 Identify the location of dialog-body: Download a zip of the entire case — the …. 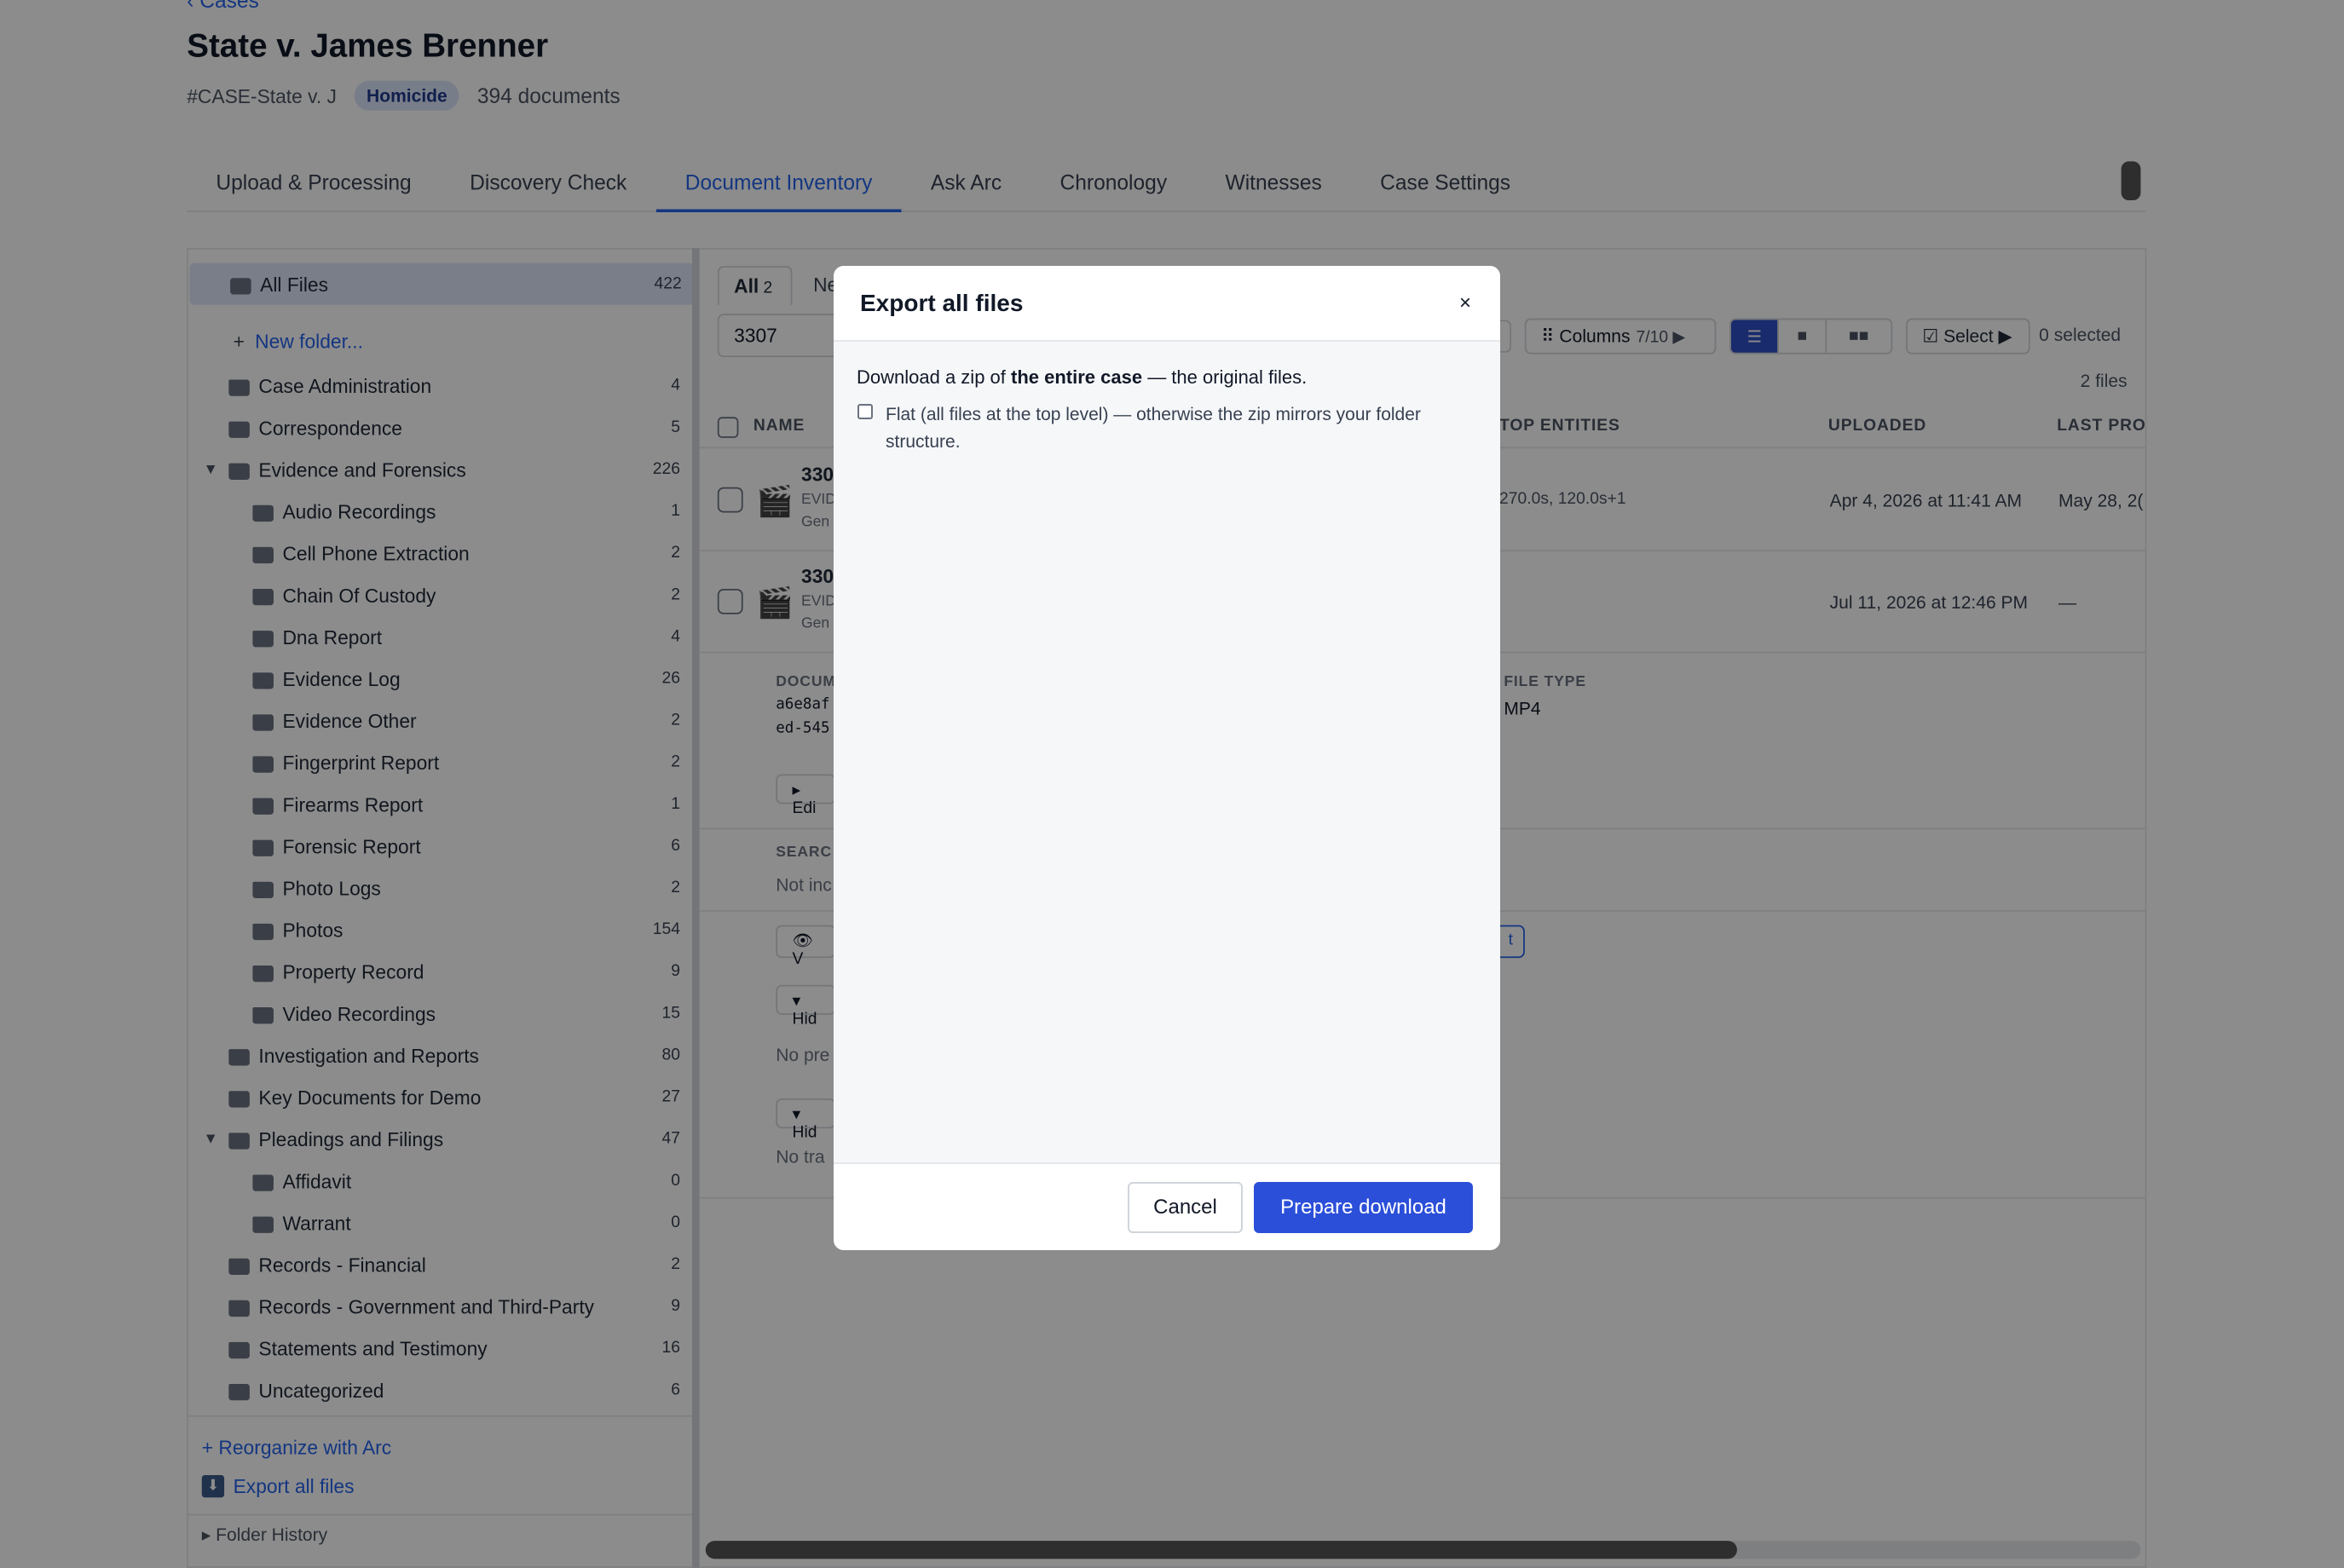
(1167, 673).